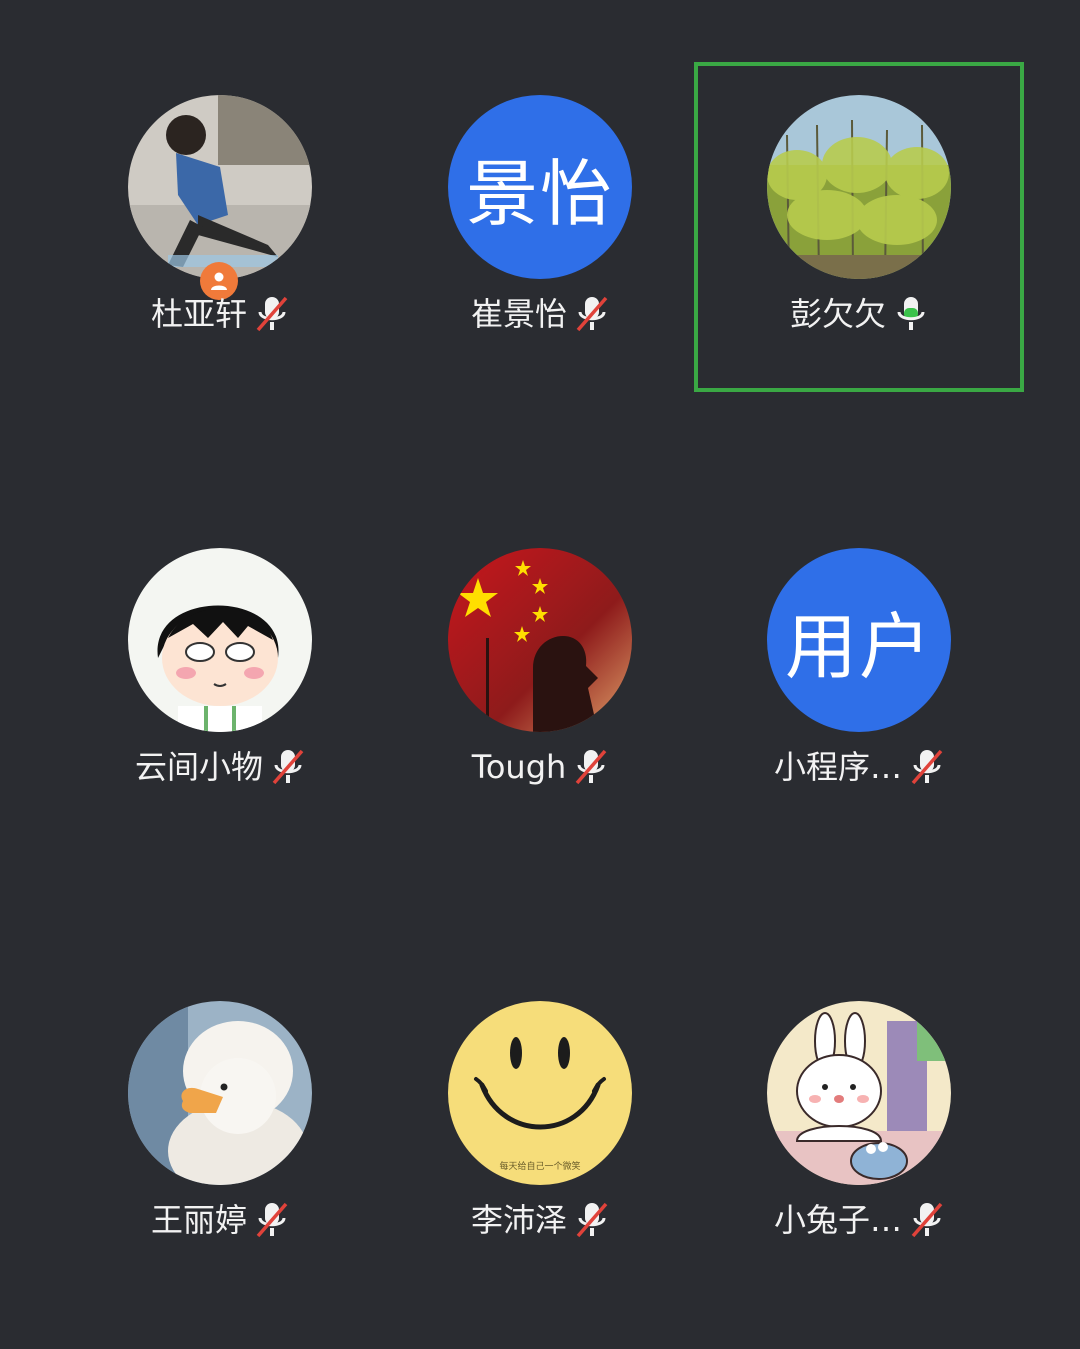 The image size is (1080, 1349). I want to click on name-row: Tough, so click(540, 767).